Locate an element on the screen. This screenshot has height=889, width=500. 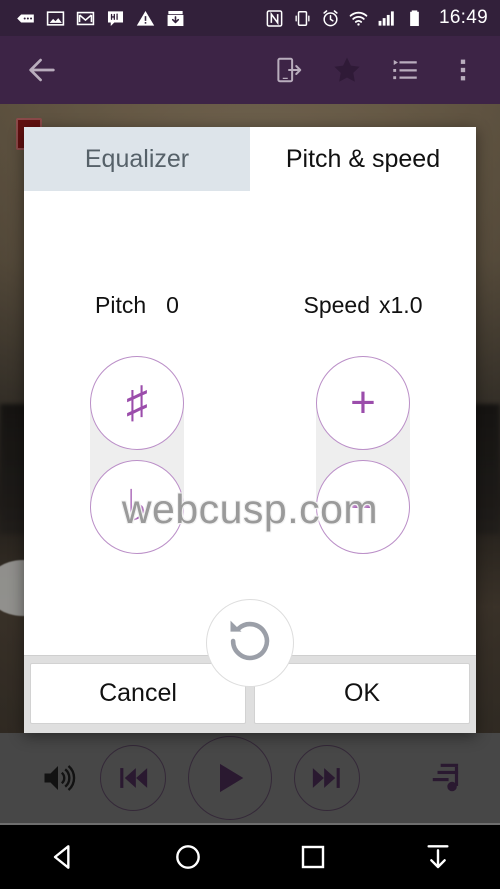
value-readouts: Pitch 0 Speed x1.0 is located at coordinates (250, 305).